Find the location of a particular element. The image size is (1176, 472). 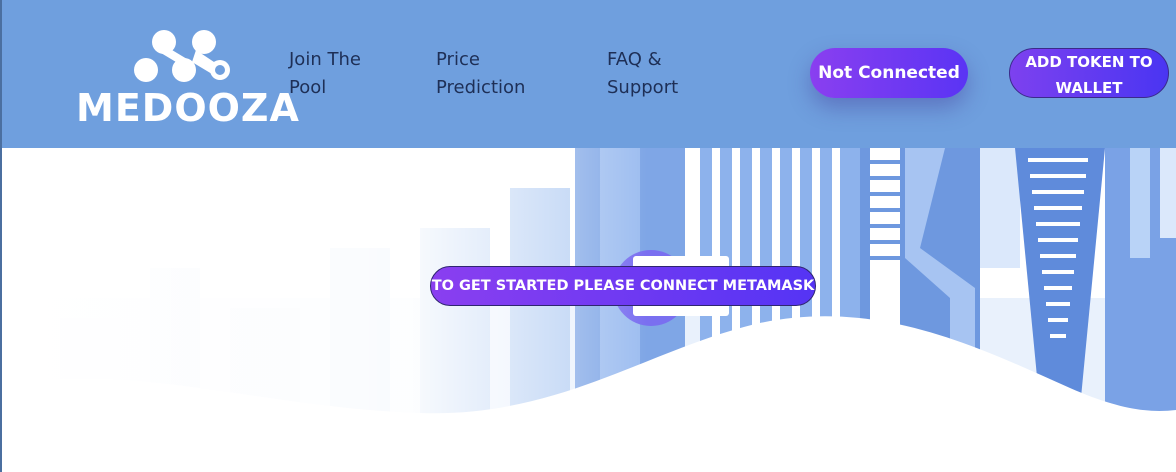

connect-metamask-button: TO GET STARTED PLEASE CONNECT METAMASK is located at coordinates (623, 286).